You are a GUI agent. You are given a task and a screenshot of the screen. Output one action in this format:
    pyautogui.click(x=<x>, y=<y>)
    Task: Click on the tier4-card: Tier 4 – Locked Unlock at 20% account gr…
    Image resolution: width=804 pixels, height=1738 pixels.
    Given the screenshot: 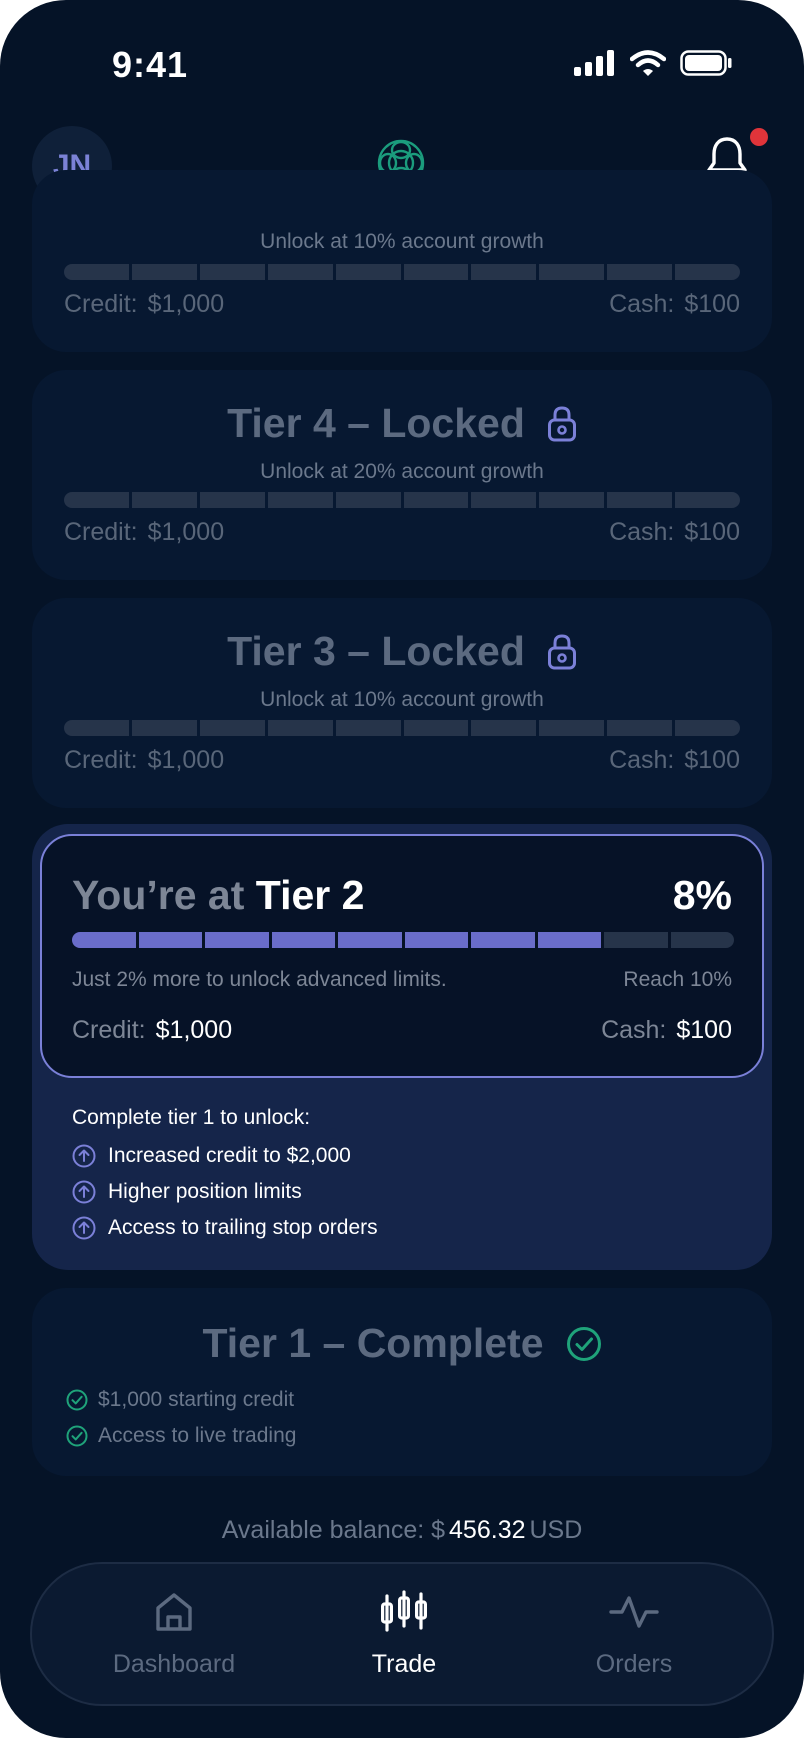 What is the action you would take?
    pyautogui.click(x=402, y=475)
    